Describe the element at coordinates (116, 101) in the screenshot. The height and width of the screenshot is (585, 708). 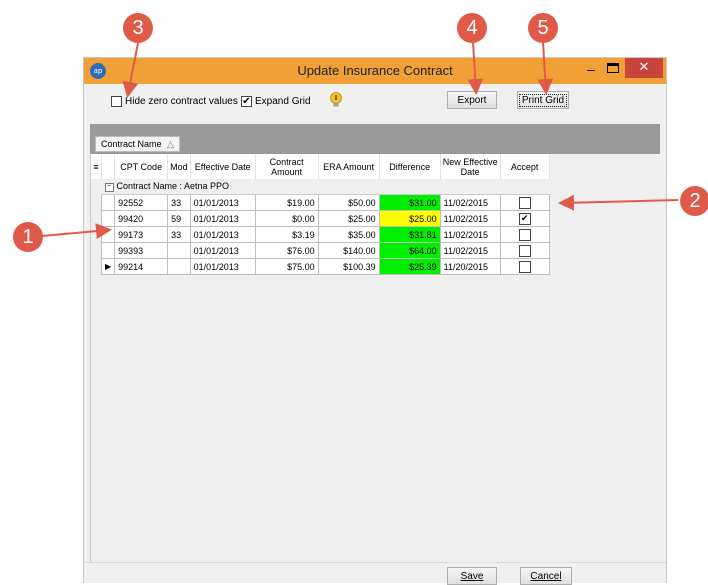
I see `hide-zero-checkbox-box` at that location.